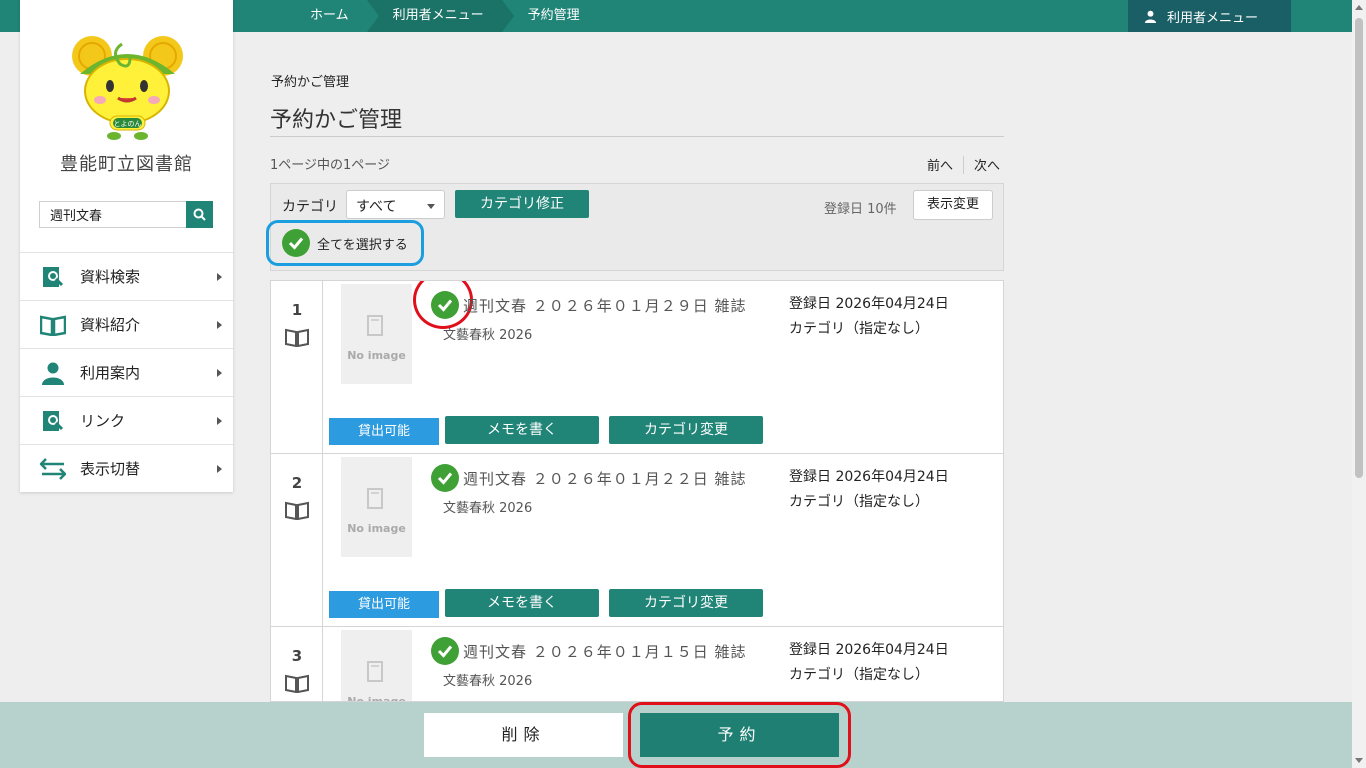  I want to click on item-number-column: 3, so click(297, 664).